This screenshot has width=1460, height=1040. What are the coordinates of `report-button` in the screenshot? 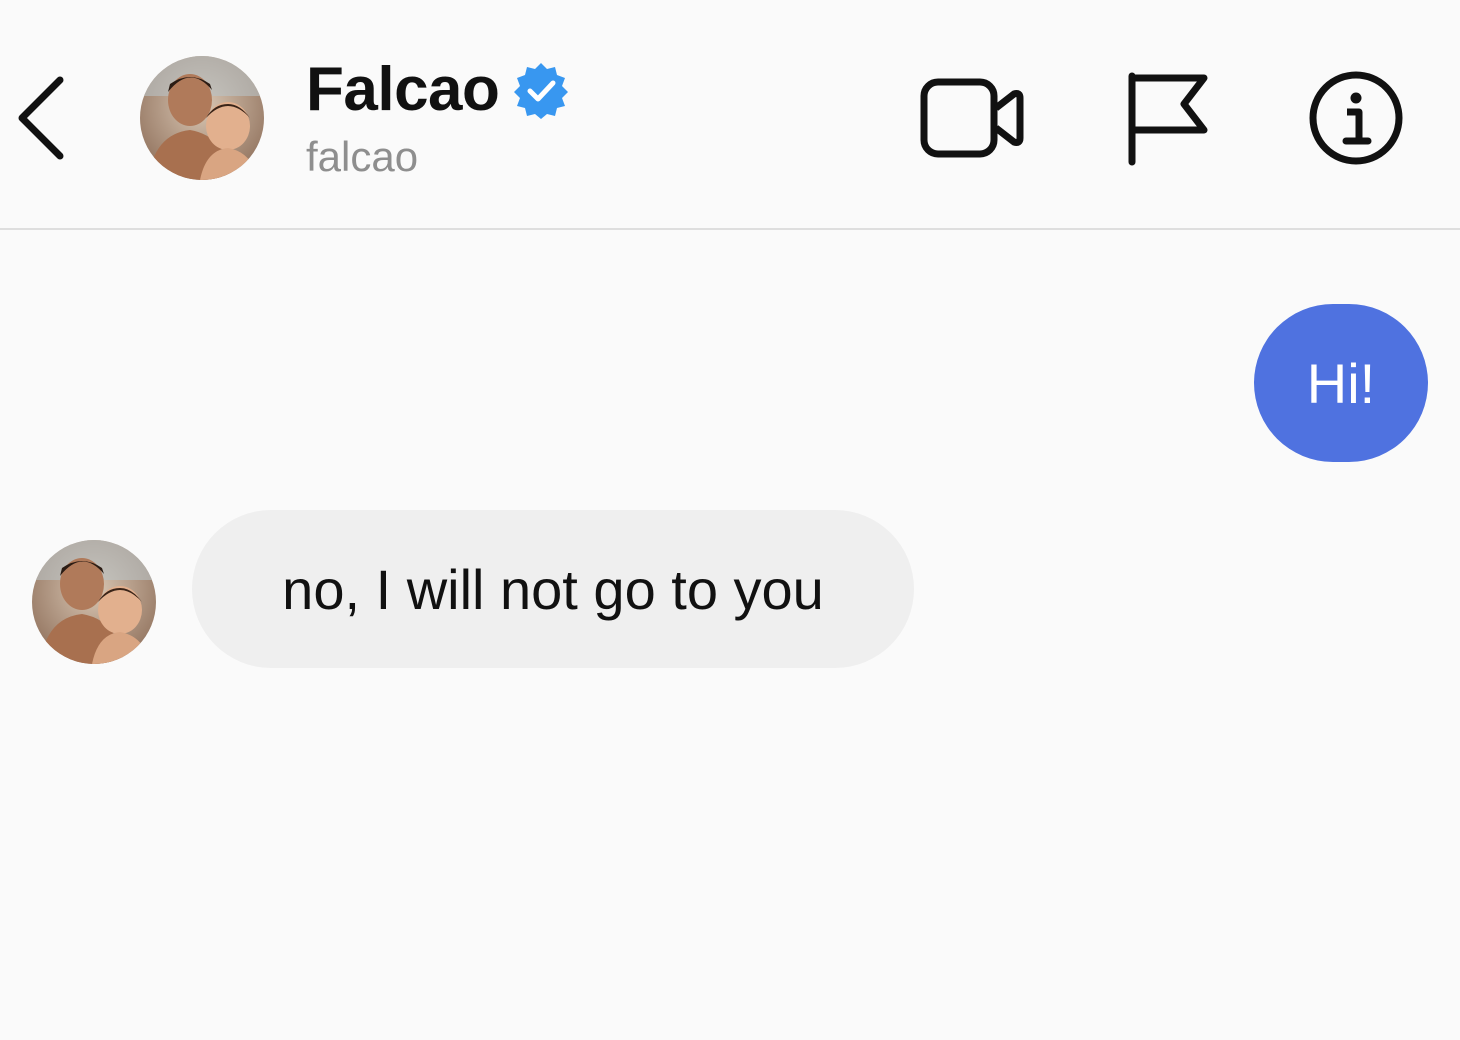 It's located at (1166, 118).